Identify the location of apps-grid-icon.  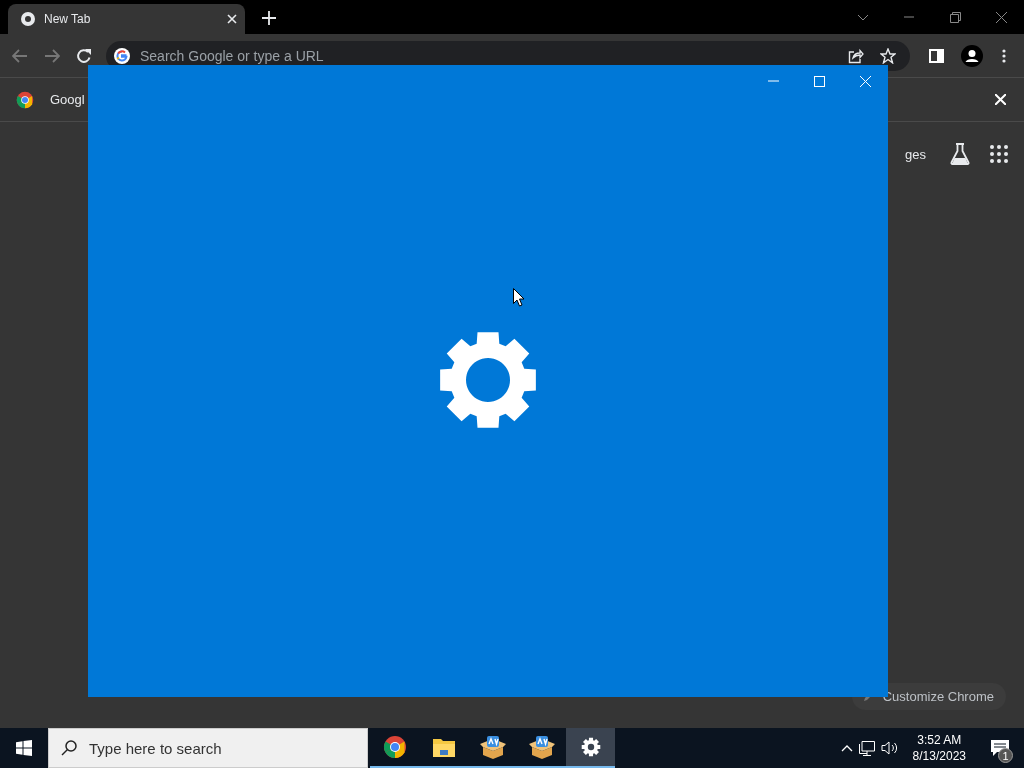
(999, 154).